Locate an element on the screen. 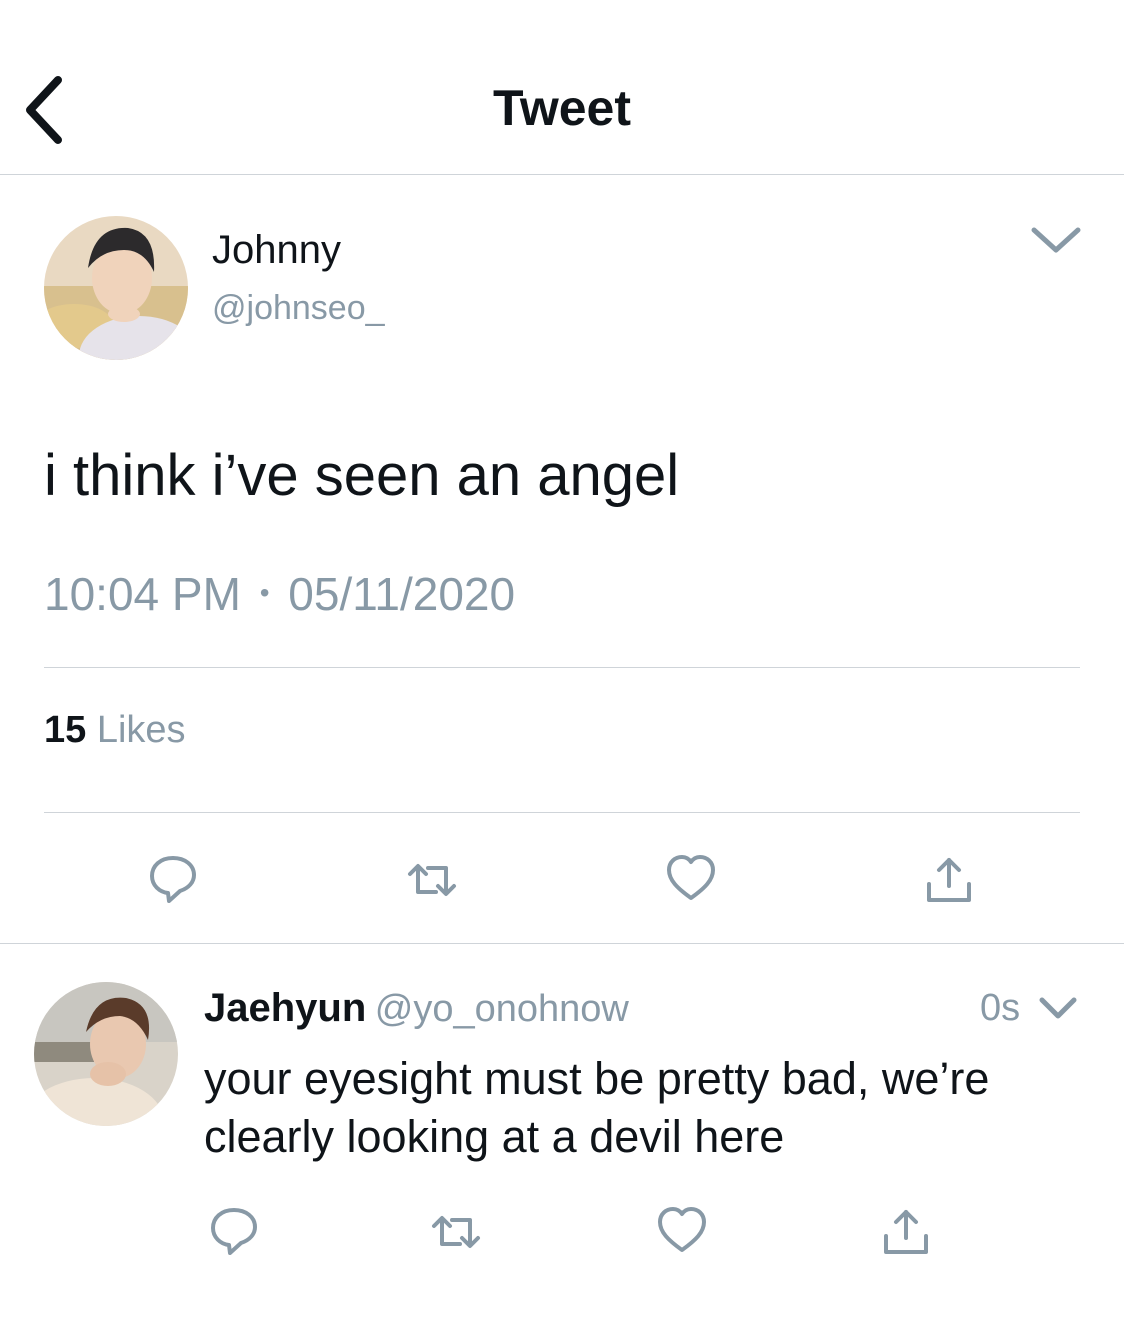  tweet-date: 05/11/2020 is located at coordinates (402, 594).